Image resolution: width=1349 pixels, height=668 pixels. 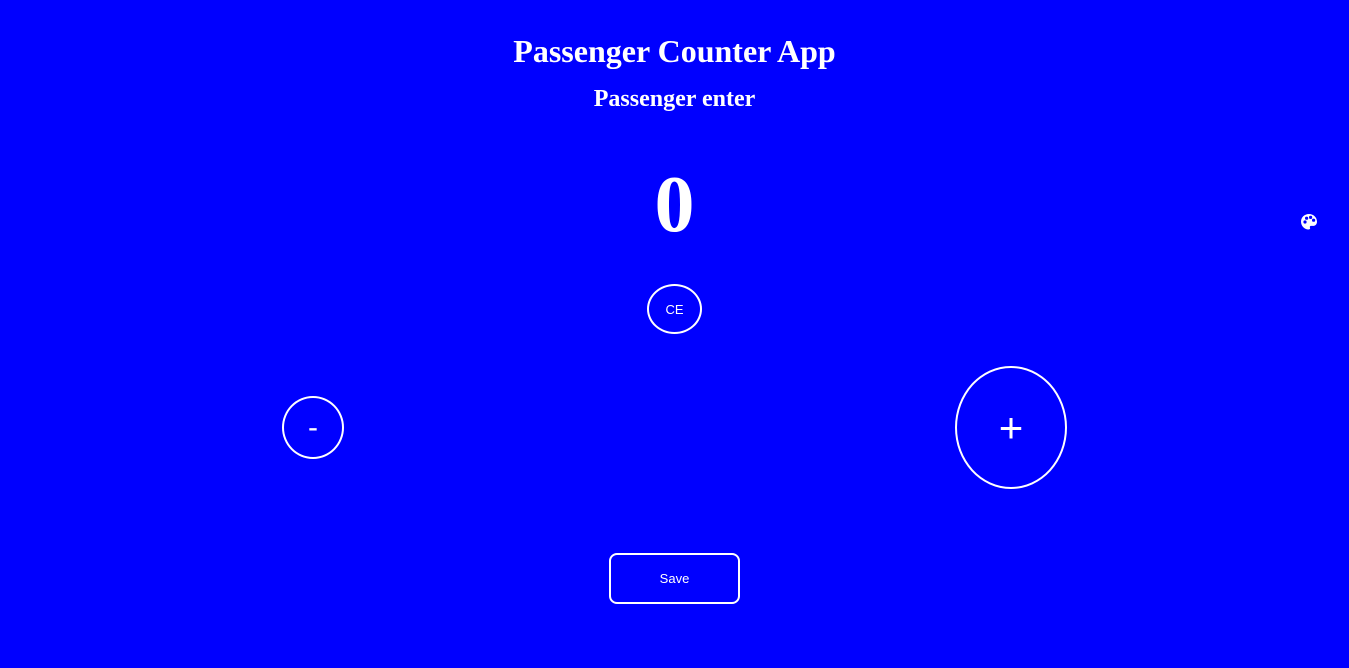 I want to click on palette-icon, so click(x=1309, y=222).